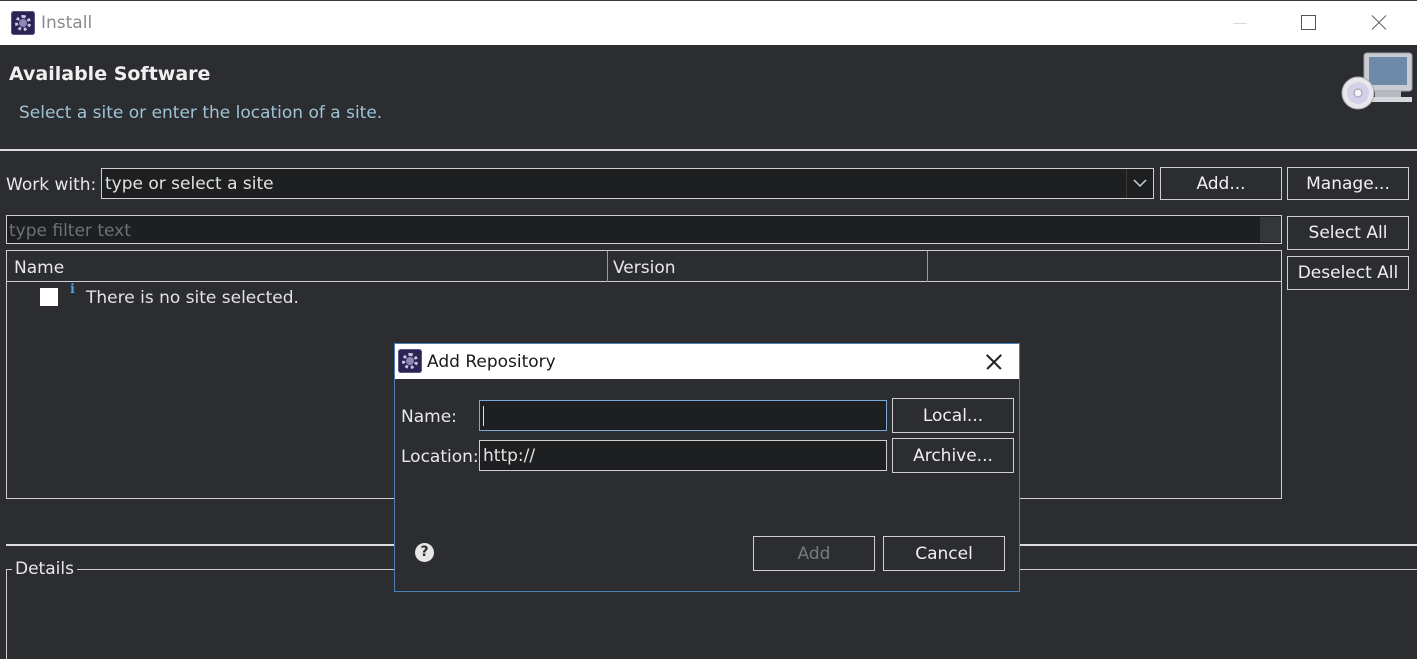 The width and height of the screenshot is (1417, 659). I want to click on select-all-label: Select All, so click(1348, 233).